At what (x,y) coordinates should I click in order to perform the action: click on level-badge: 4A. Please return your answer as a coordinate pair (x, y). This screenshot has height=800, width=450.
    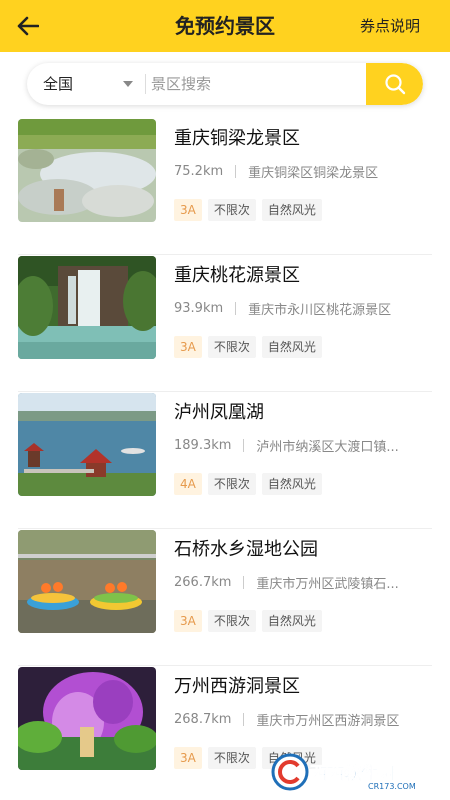
    Looking at the image, I should click on (188, 484).